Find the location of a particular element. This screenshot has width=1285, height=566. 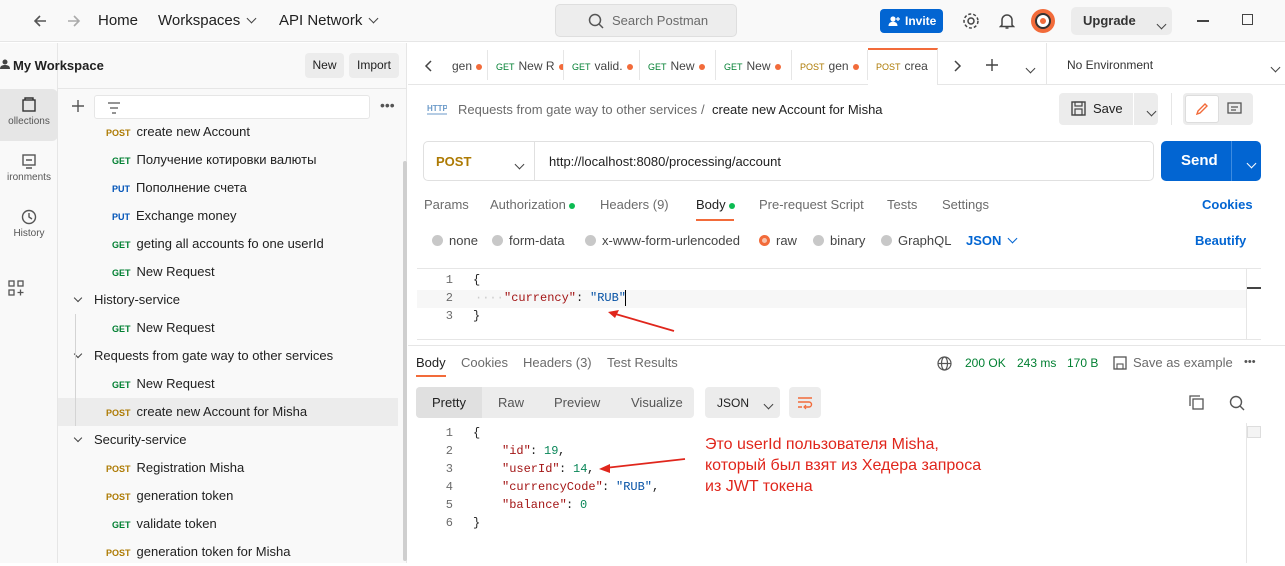

add-tab-icon is located at coordinates (992, 65).